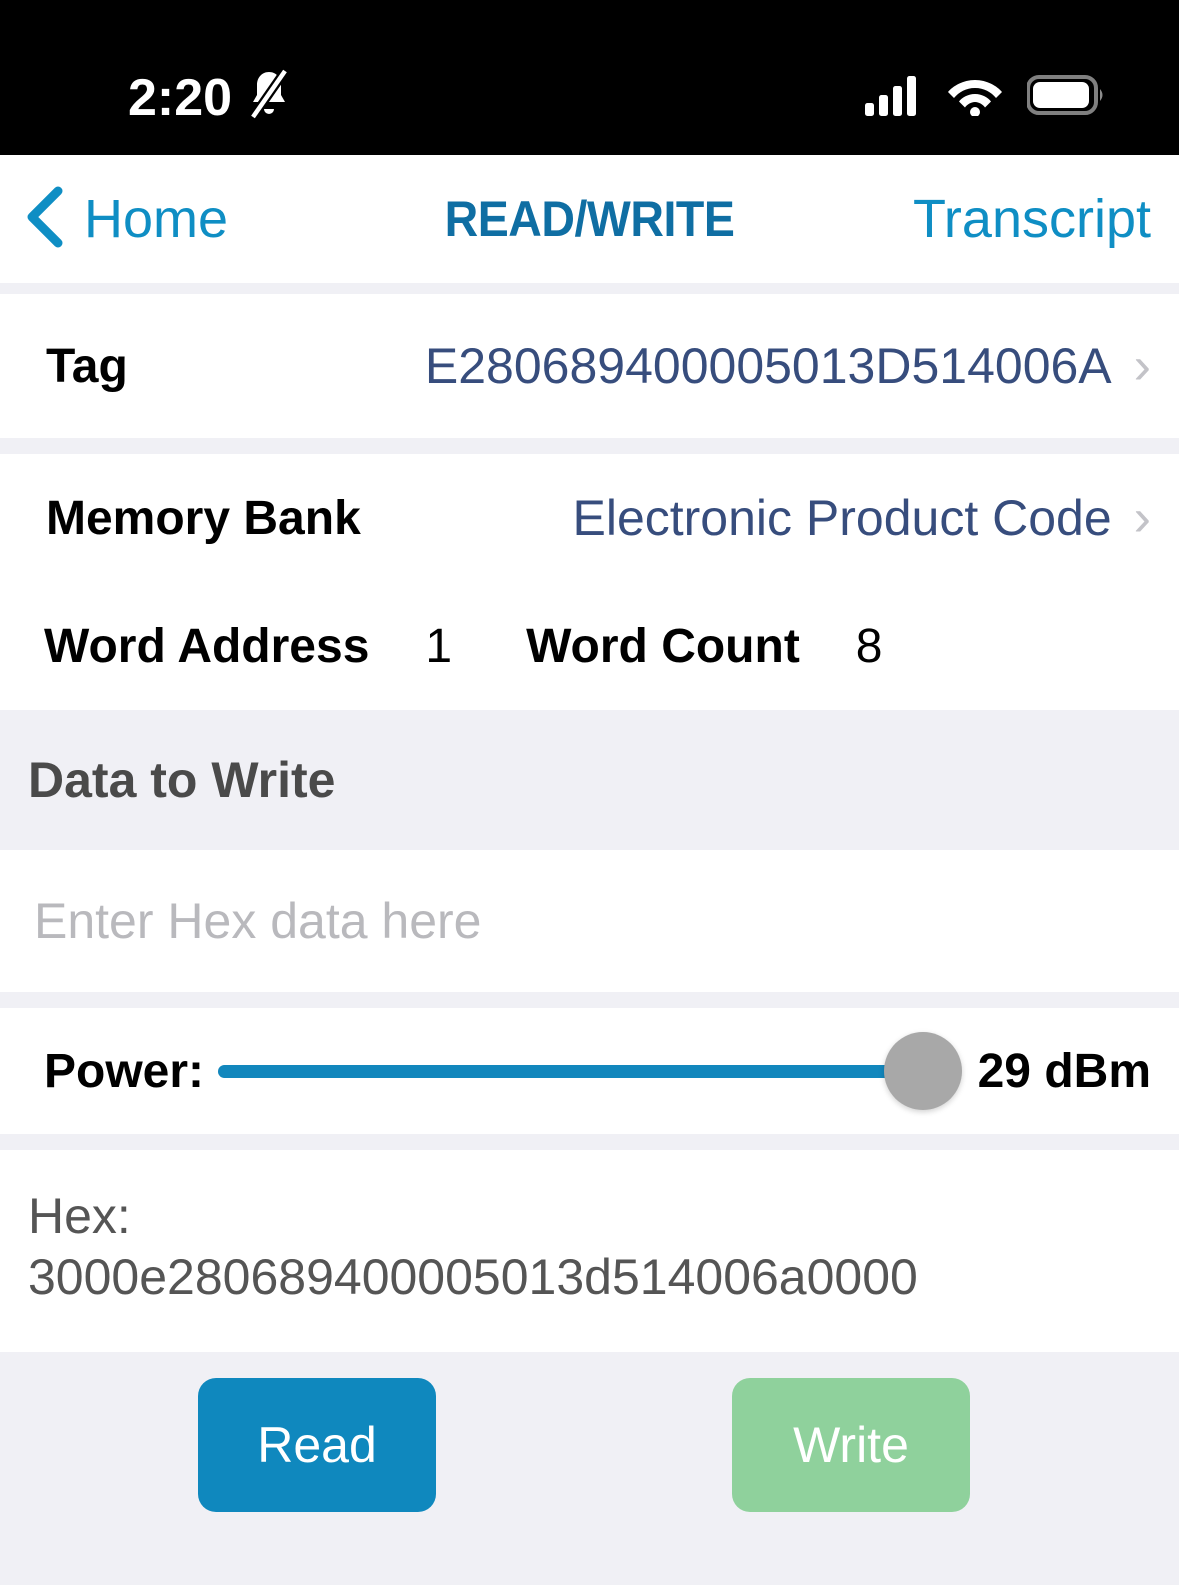 Image resolution: width=1179 pixels, height=1585 pixels. Describe the element at coordinates (606, 921) in the screenshot. I see `hex-data-input` at that location.